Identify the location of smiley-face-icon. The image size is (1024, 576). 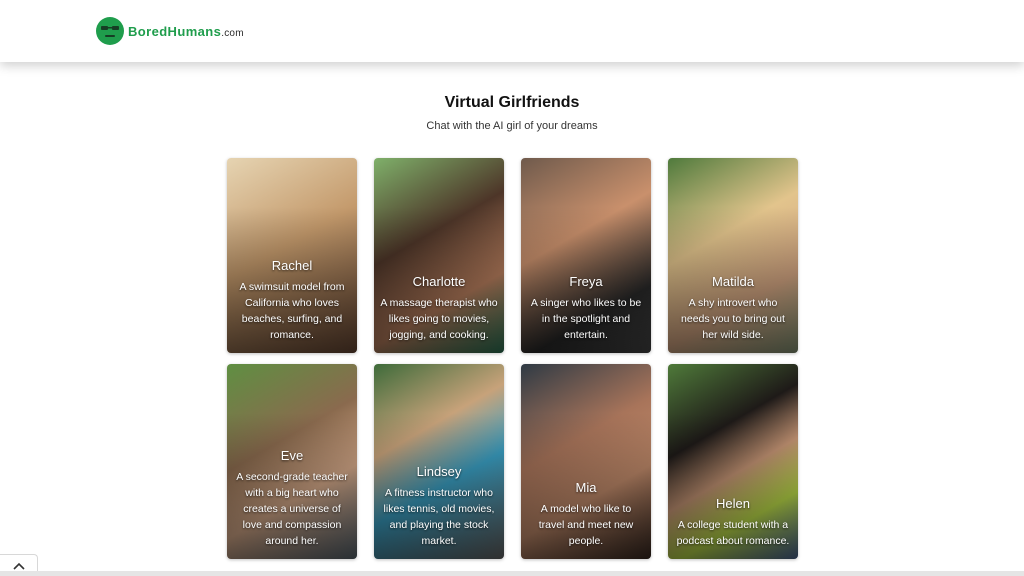
(110, 31).